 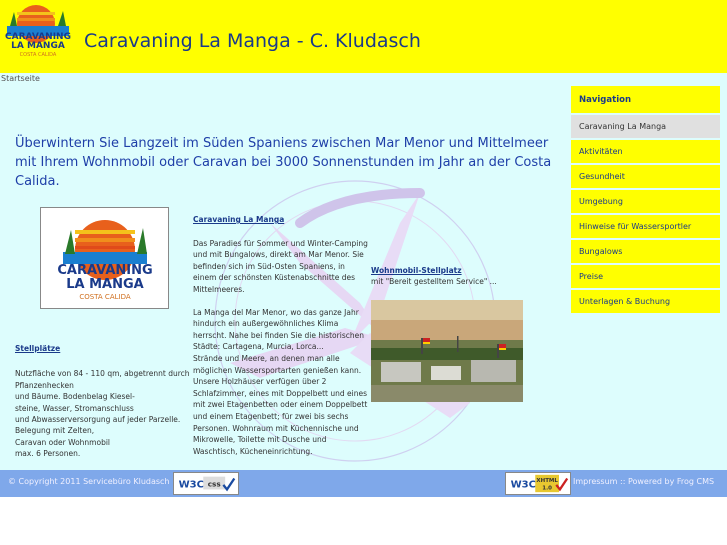 I want to click on nav-item-caravaning-la-manga: Caravaning La Manga, so click(x=645, y=125).